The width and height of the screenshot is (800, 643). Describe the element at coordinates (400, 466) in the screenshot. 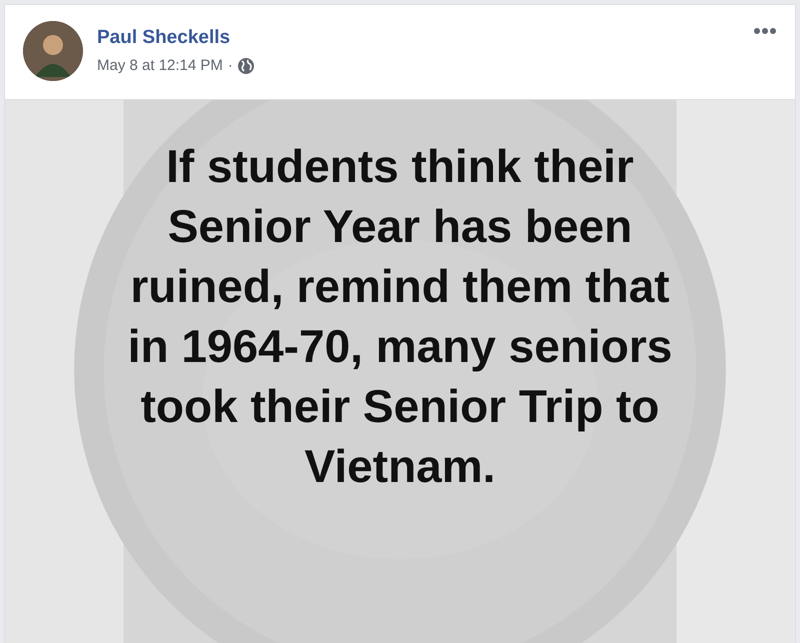

I see `image-caption-line: Vietnam.` at that location.